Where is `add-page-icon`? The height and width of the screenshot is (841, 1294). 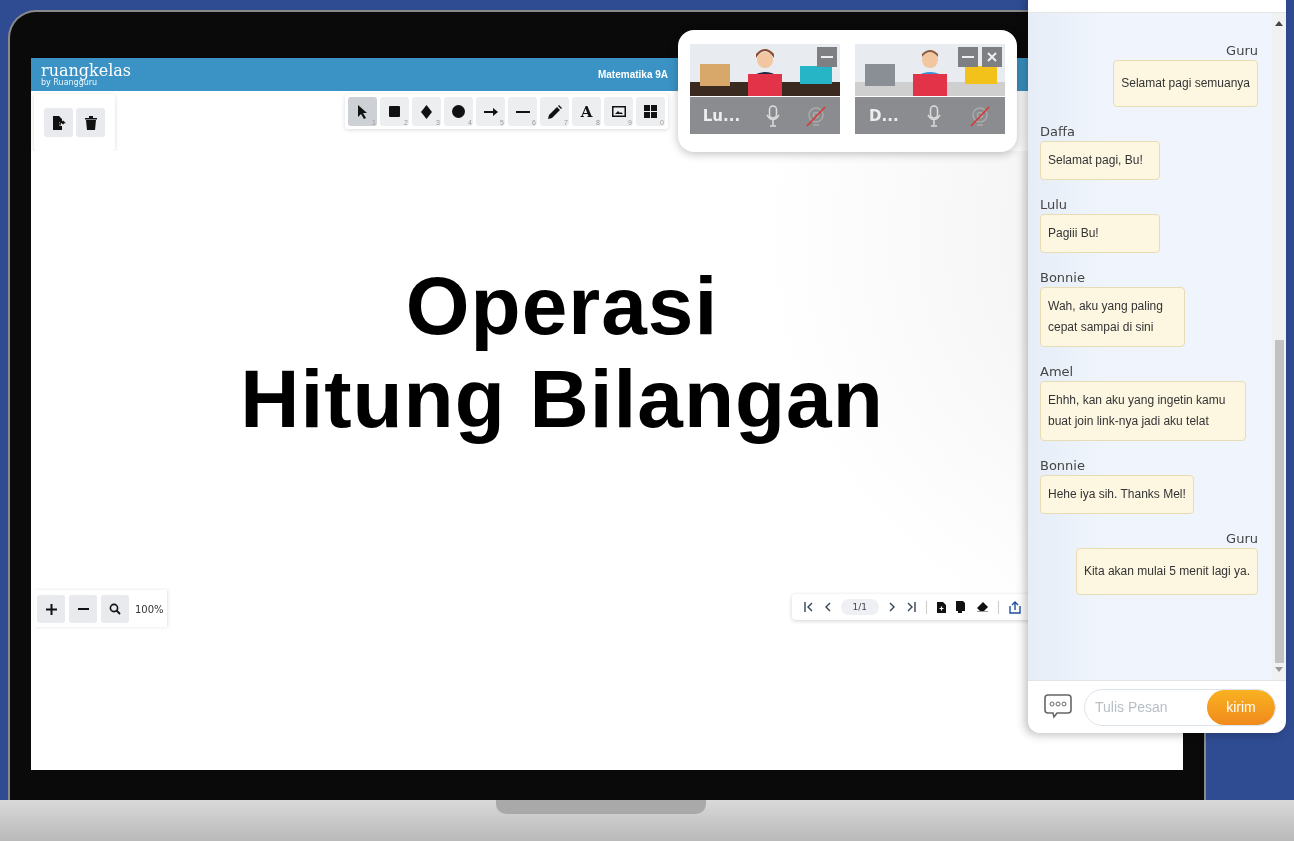 add-page-icon is located at coordinates (941, 607).